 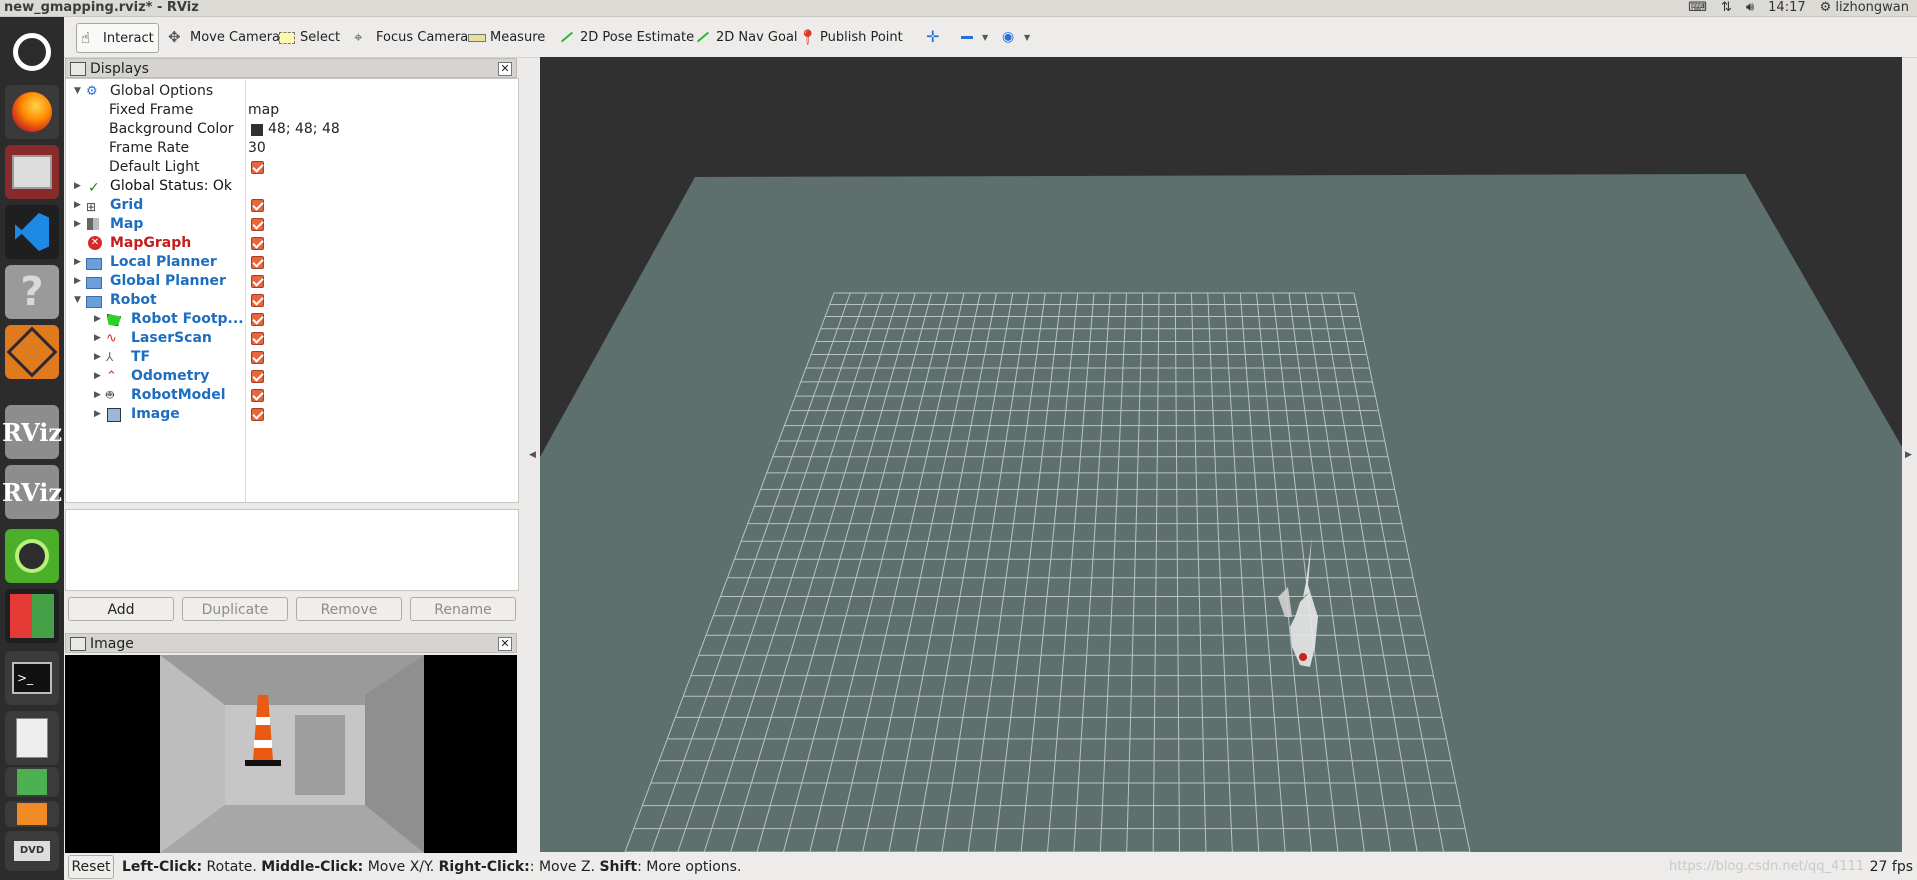 What do you see at coordinates (32, 616) in the screenshot?
I see `workspace-switcher-icon` at bounding box center [32, 616].